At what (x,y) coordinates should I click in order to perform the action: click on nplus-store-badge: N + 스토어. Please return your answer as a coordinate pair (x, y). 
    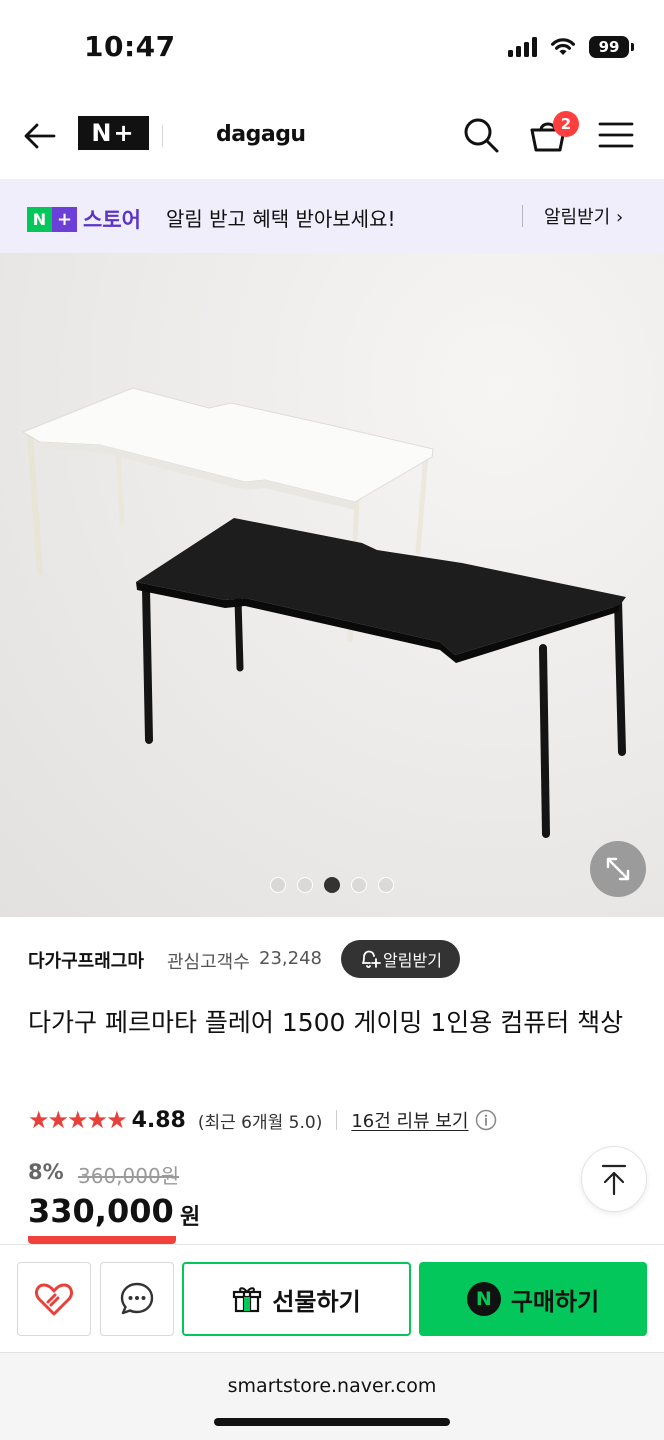
    Looking at the image, I should click on (84, 219).